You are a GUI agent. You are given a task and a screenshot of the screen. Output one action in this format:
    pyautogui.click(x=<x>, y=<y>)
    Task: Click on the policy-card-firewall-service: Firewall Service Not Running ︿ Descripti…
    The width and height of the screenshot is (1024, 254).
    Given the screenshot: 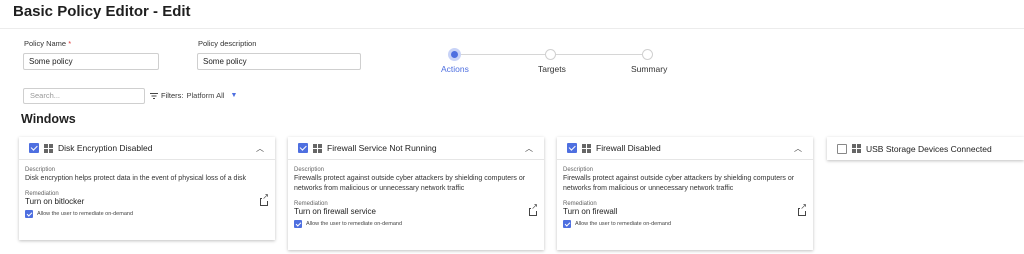 What is the action you would take?
    pyautogui.click(x=416, y=193)
    